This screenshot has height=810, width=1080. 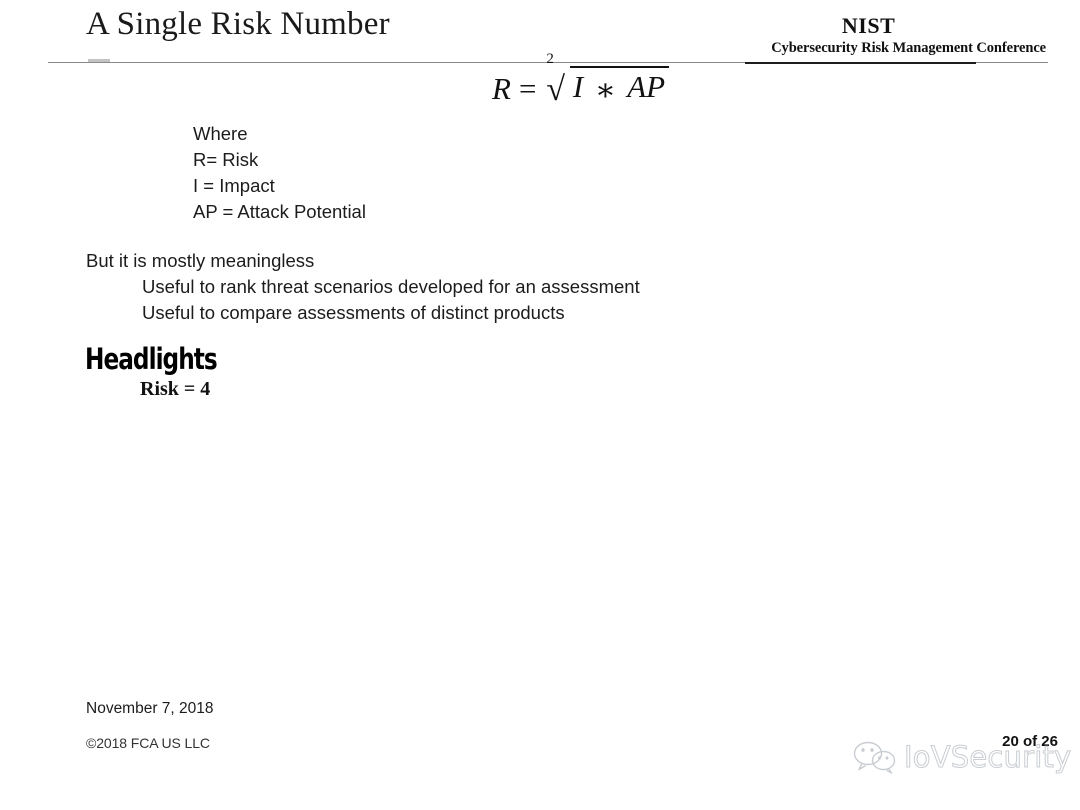 I want to click on conference-name: Cybersecurity Risk Management Conference, so click(x=908, y=48).